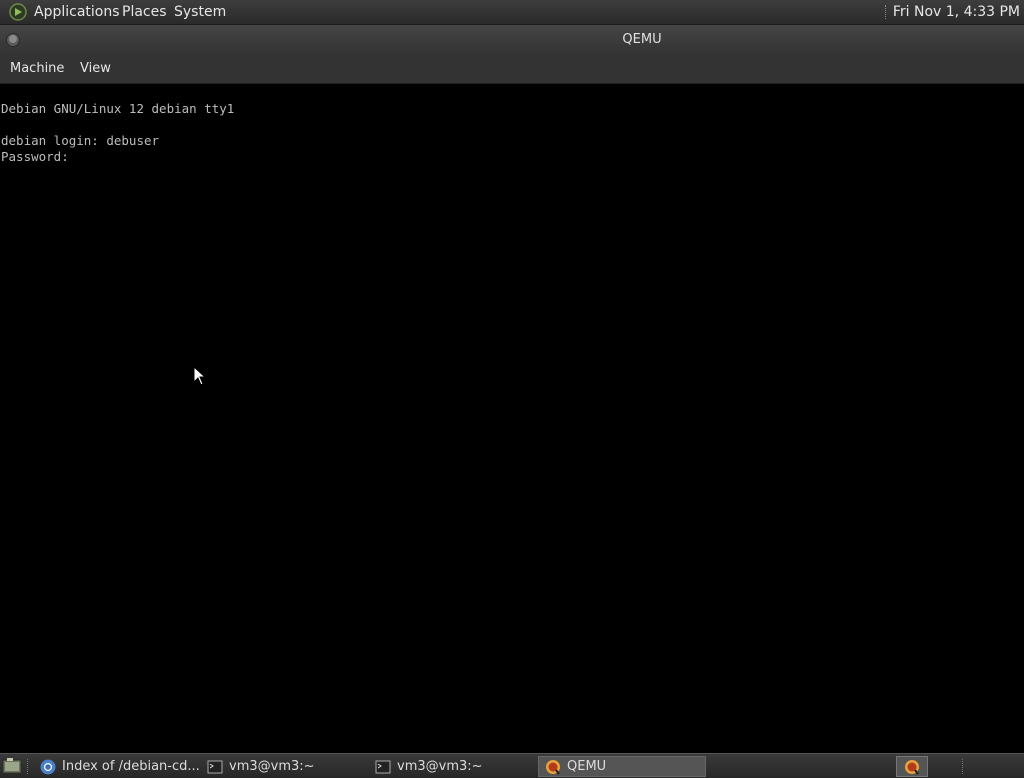 The height and width of the screenshot is (778, 1024). What do you see at coordinates (622, 766) in the screenshot?
I see `task-qemu: QEMU` at bounding box center [622, 766].